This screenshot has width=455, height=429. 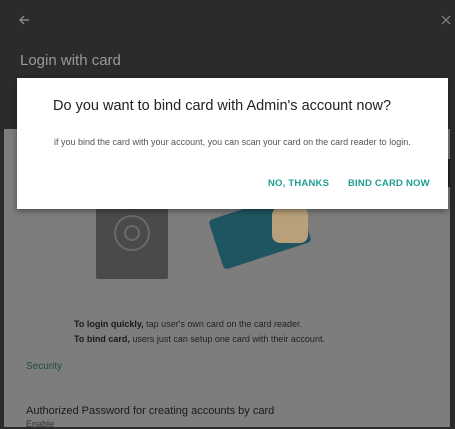 I want to click on bind-card-now-button: BIND CARD NOW, so click(x=389, y=183).